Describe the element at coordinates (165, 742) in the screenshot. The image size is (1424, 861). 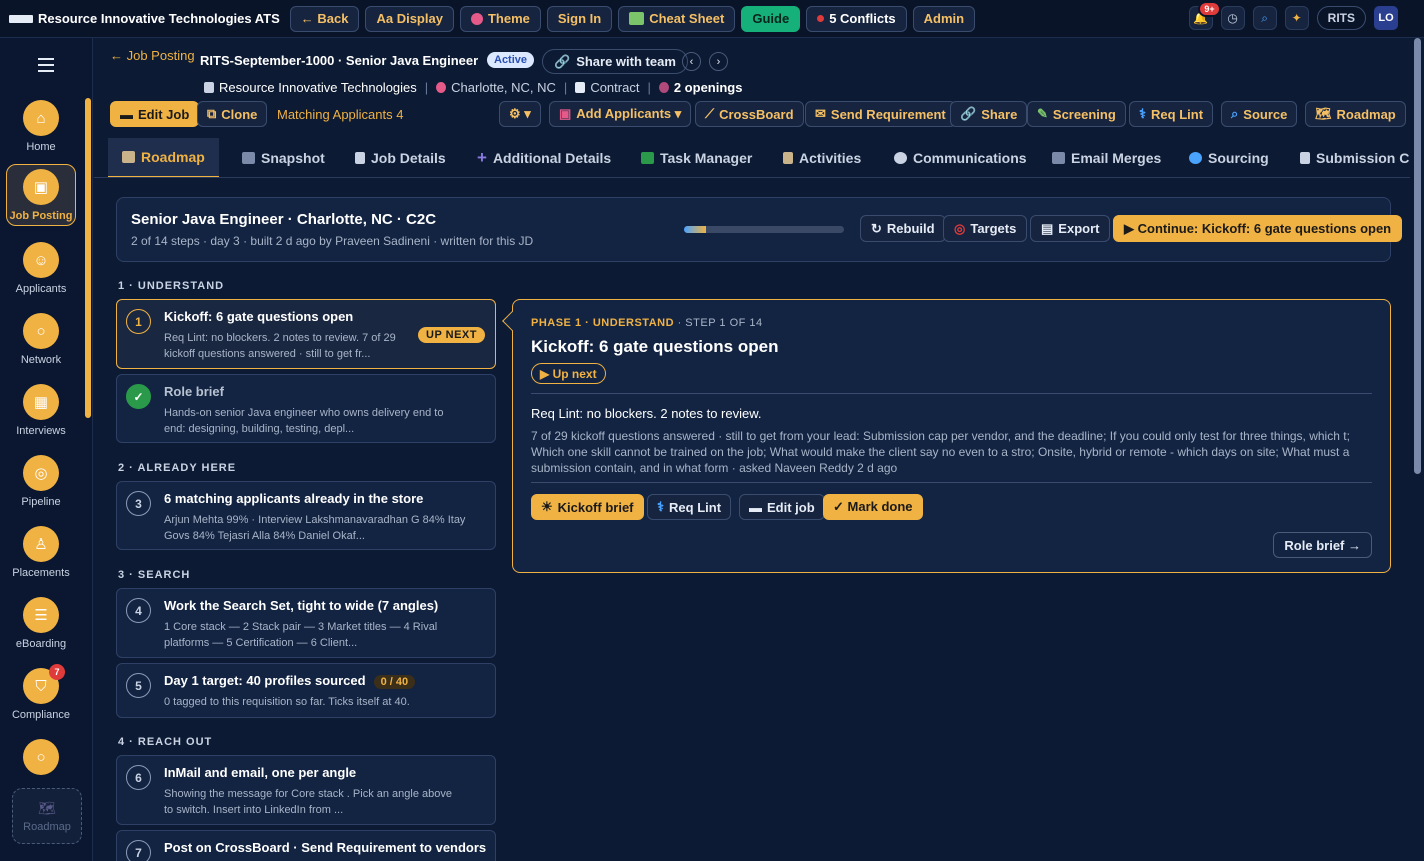
I see `section-reach-out: 4 · REACH OUT` at that location.